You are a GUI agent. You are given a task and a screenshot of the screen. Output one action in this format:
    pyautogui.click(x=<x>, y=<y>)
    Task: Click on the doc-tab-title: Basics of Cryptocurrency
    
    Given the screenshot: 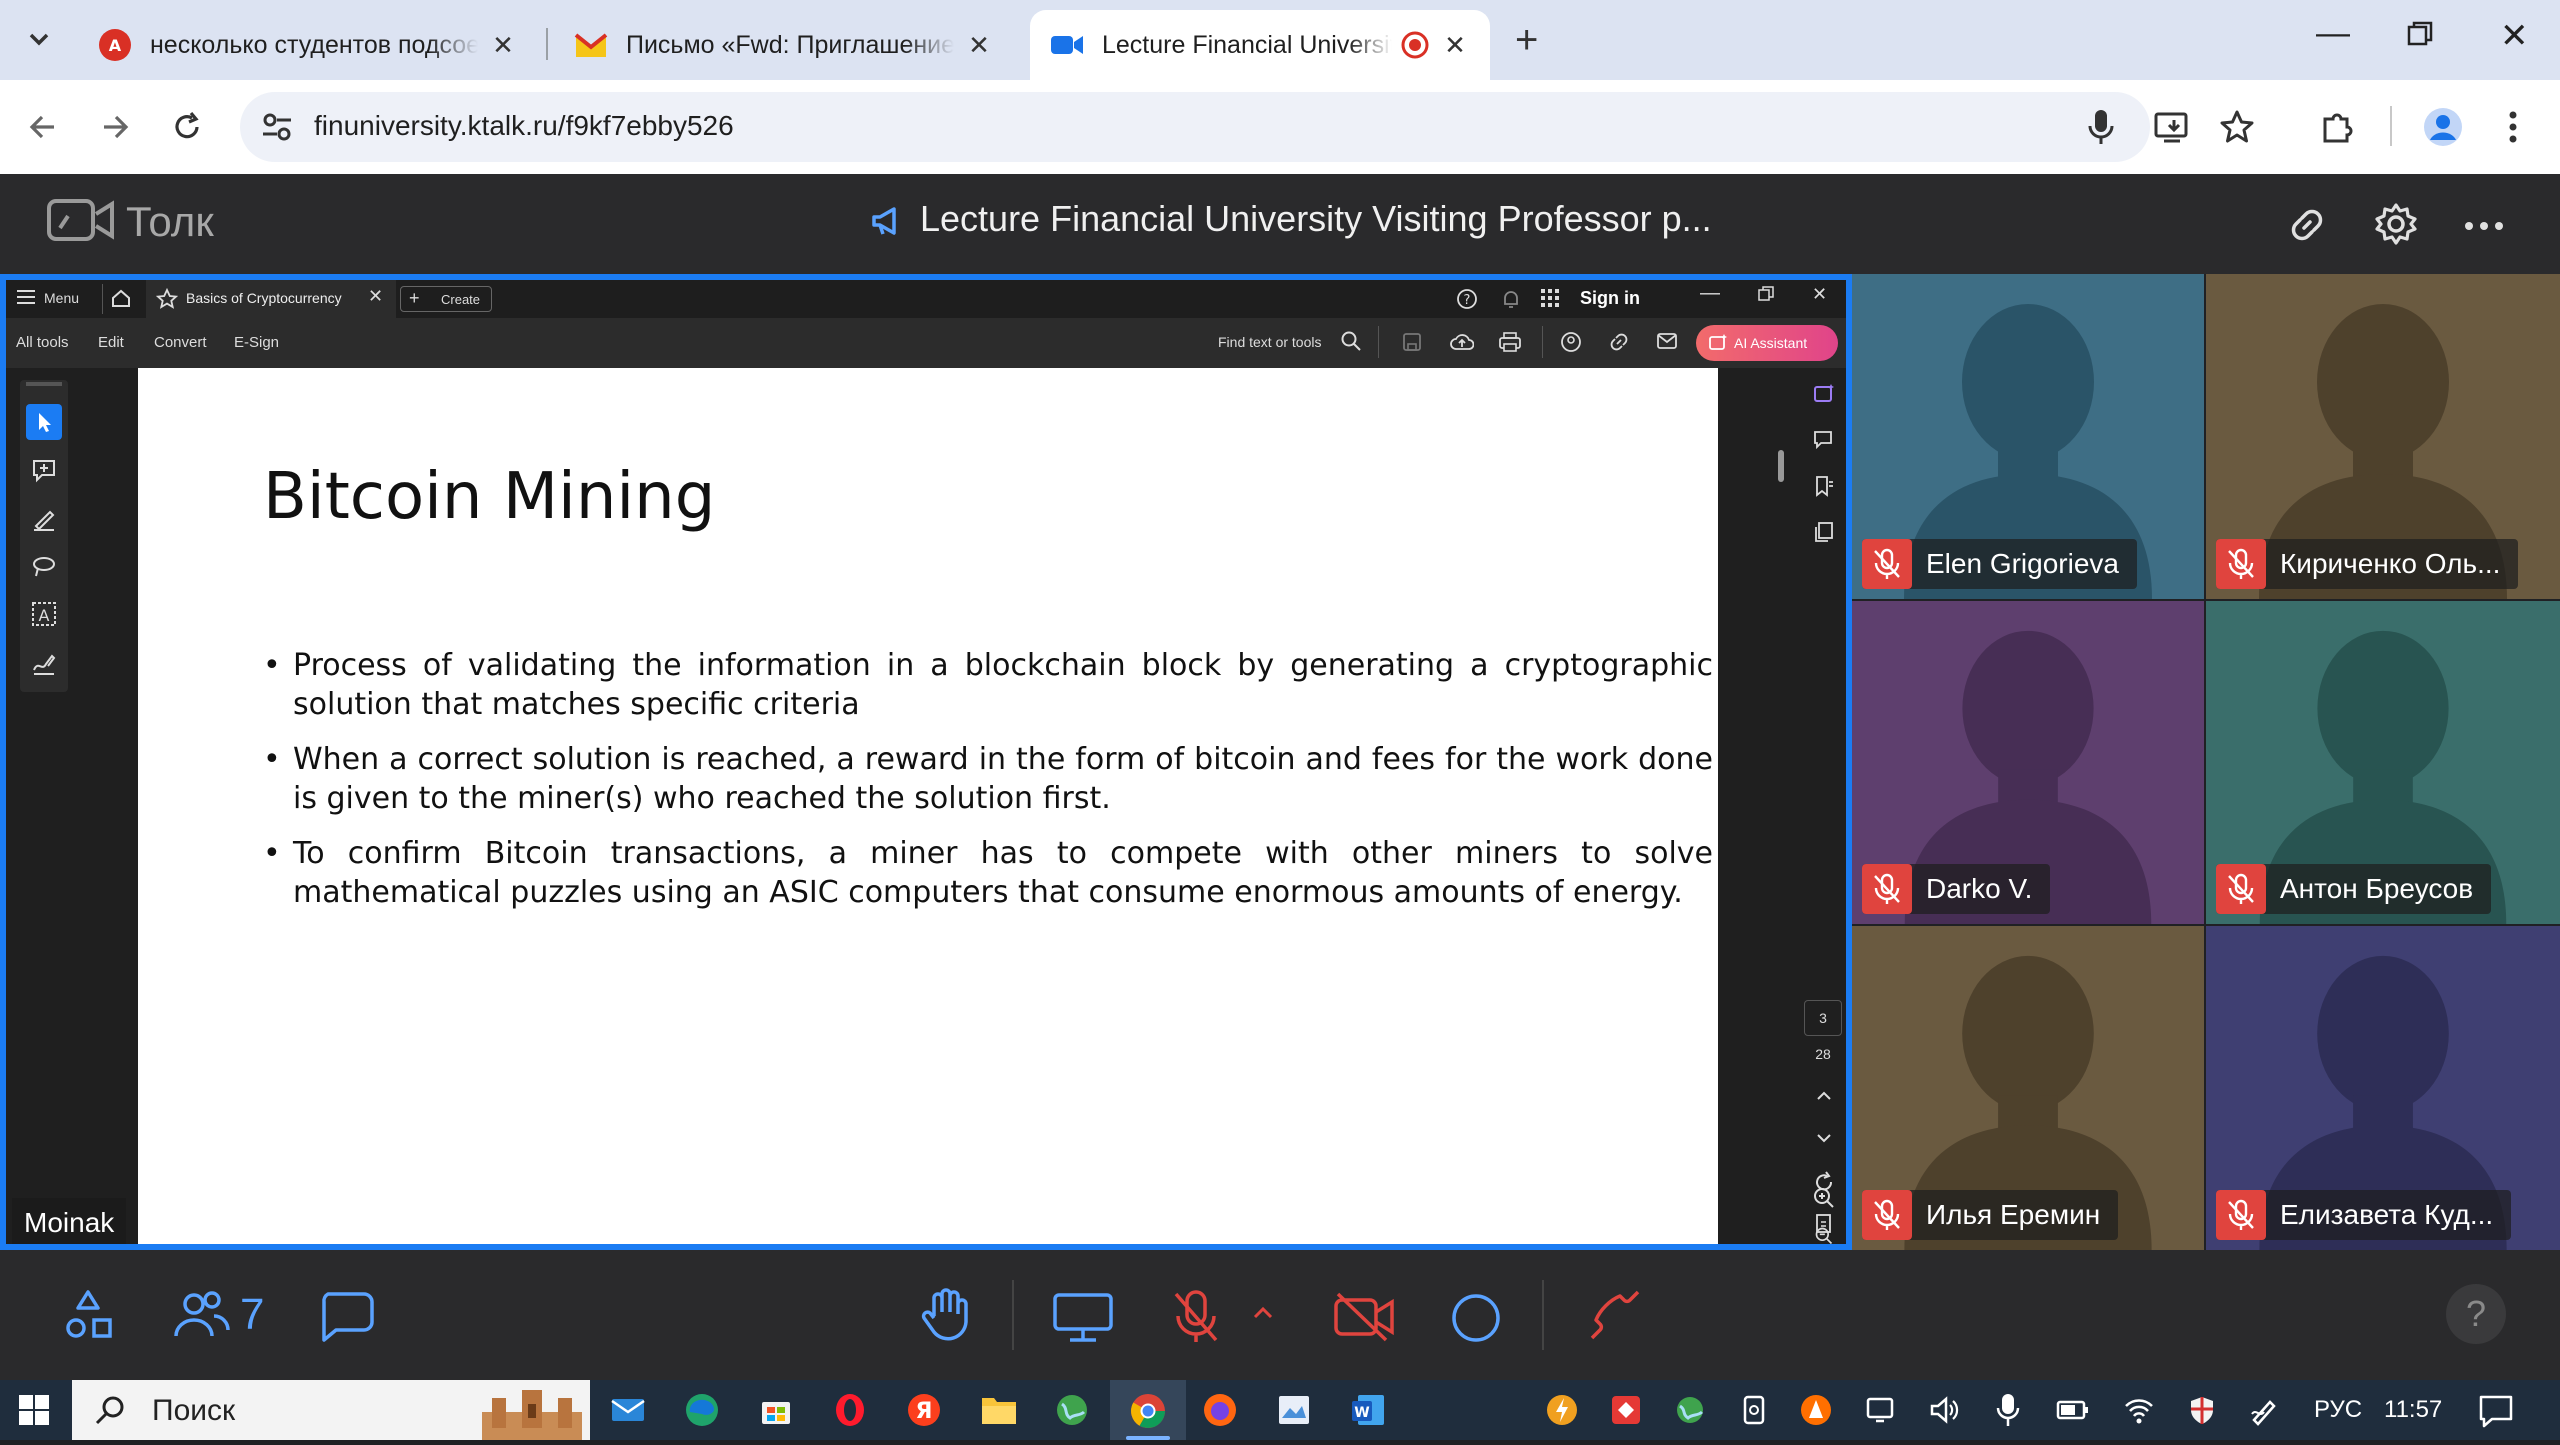 What is the action you would take?
    pyautogui.click(x=264, y=298)
    